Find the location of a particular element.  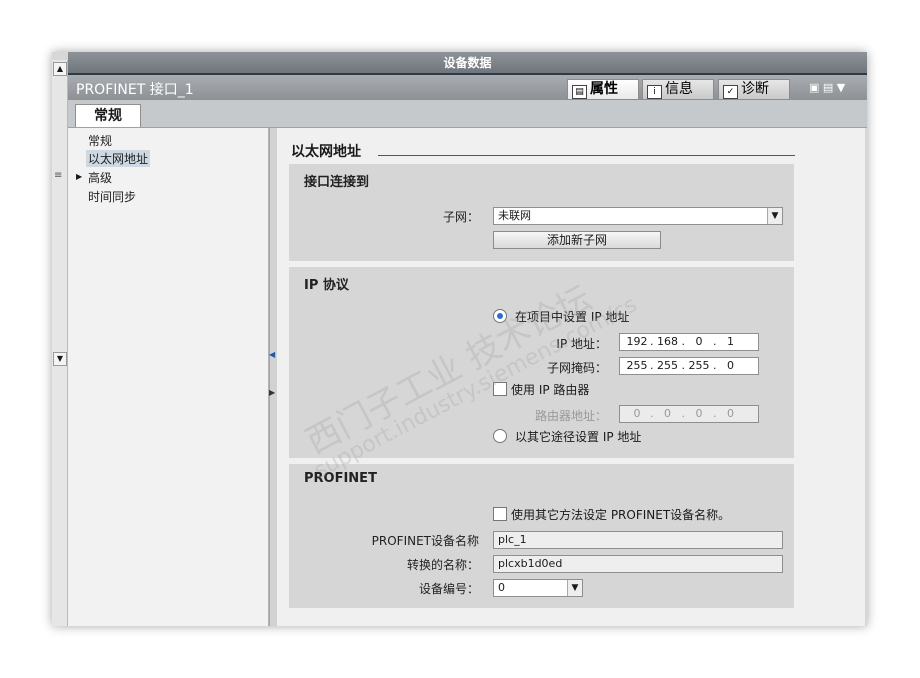

scroll-up-icon: ▲ is located at coordinates (60, 69).